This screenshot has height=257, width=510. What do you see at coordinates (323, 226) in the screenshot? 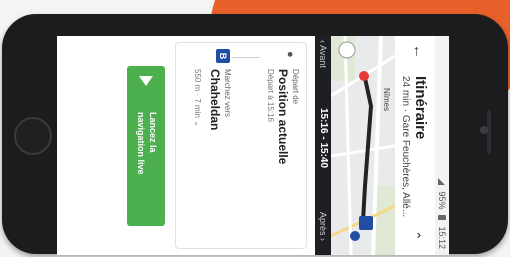
I see `later-button: Après ›` at bounding box center [323, 226].